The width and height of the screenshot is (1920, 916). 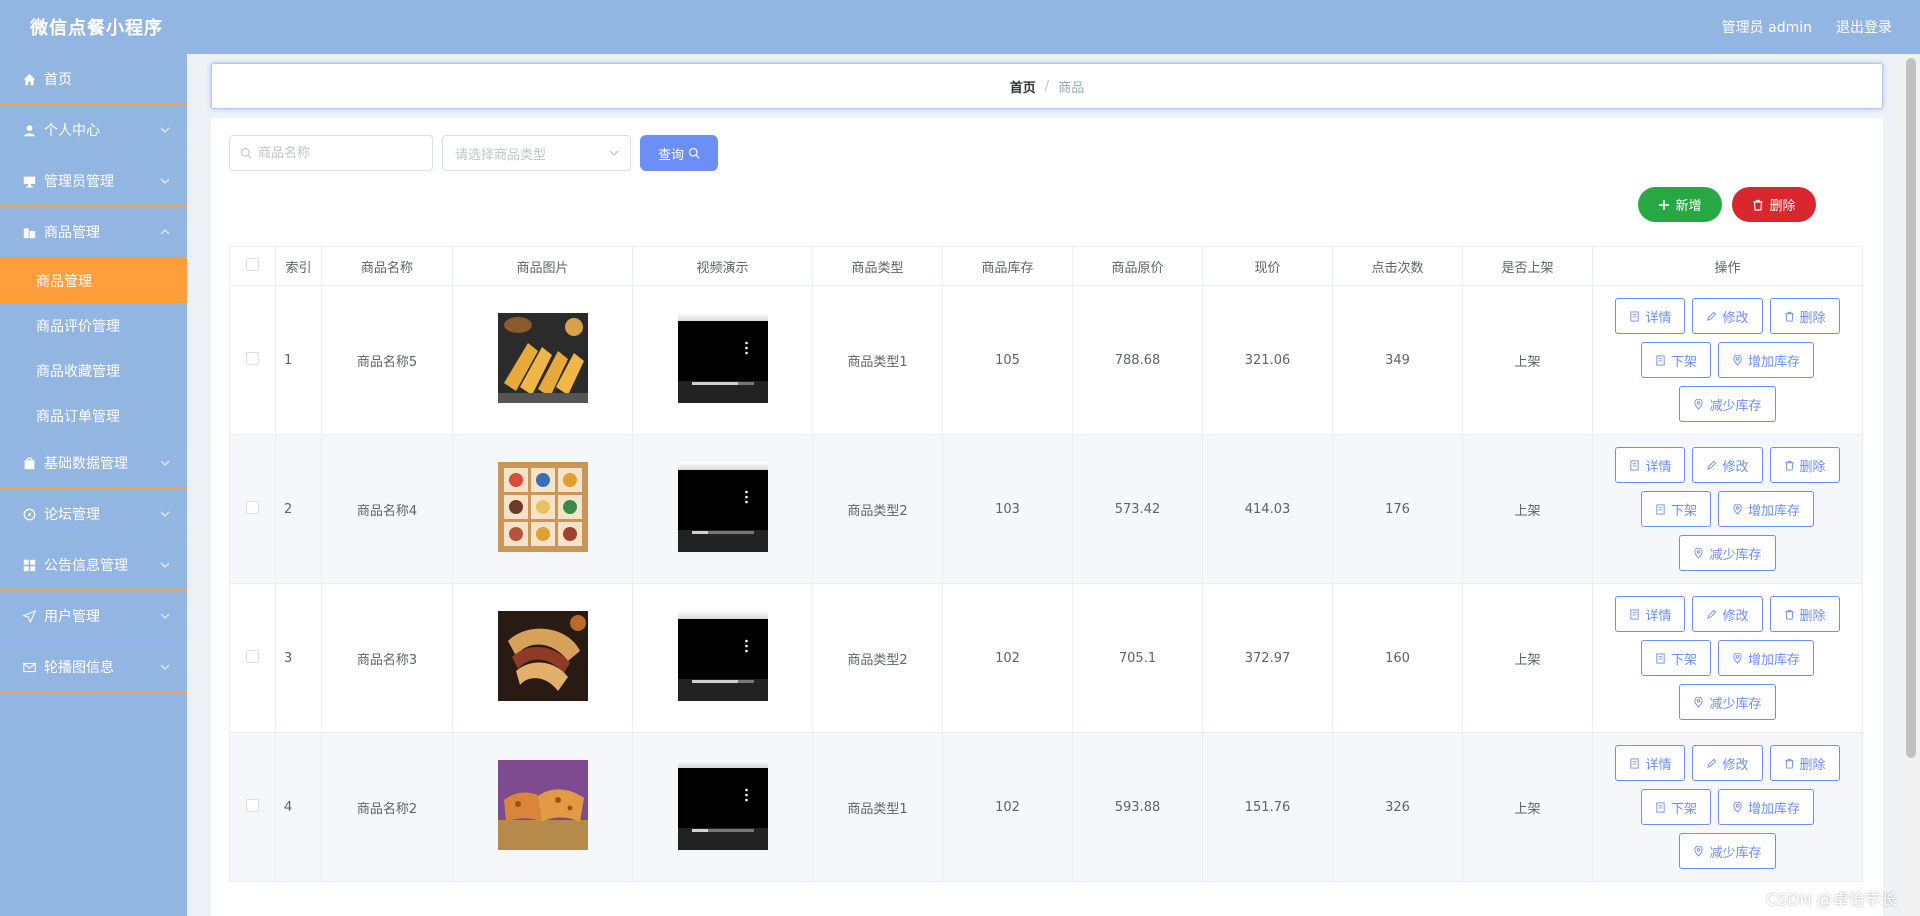 I want to click on sidebar-item-base-data: 基础数据管理, so click(x=93, y=463).